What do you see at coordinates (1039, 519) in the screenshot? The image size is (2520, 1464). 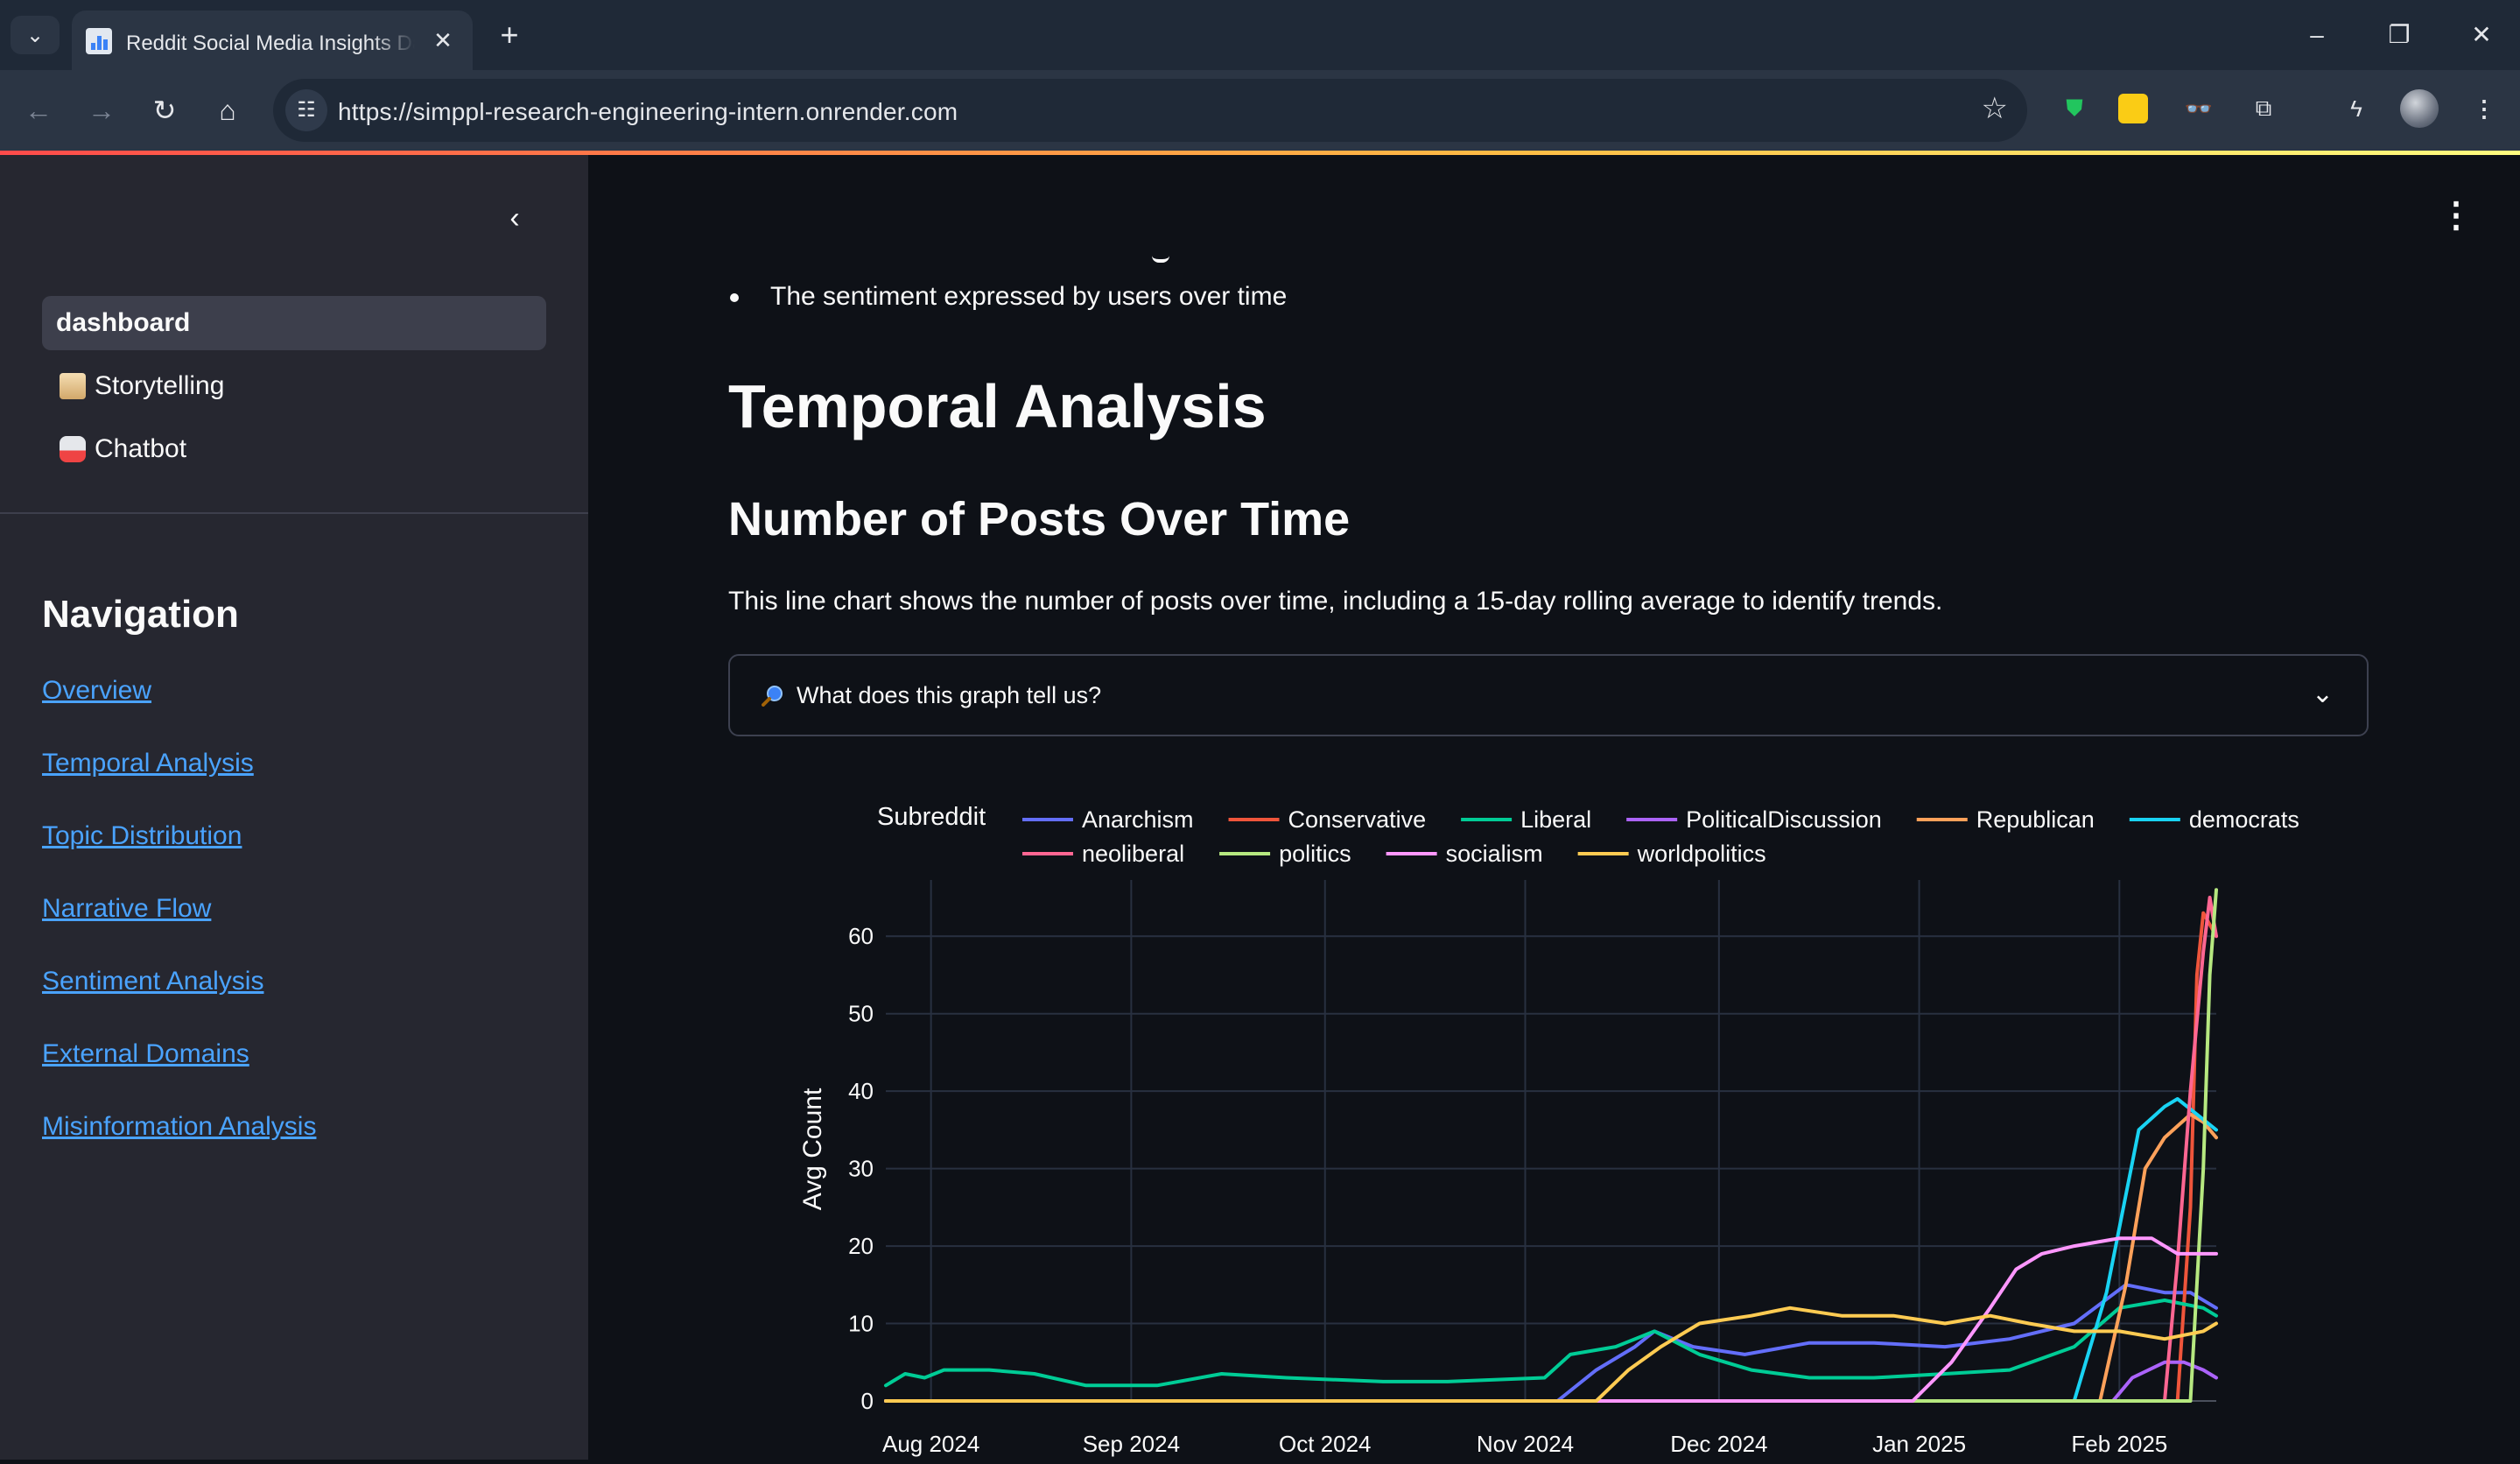 I see `section-heading: Number of Posts Over Time` at bounding box center [1039, 519].